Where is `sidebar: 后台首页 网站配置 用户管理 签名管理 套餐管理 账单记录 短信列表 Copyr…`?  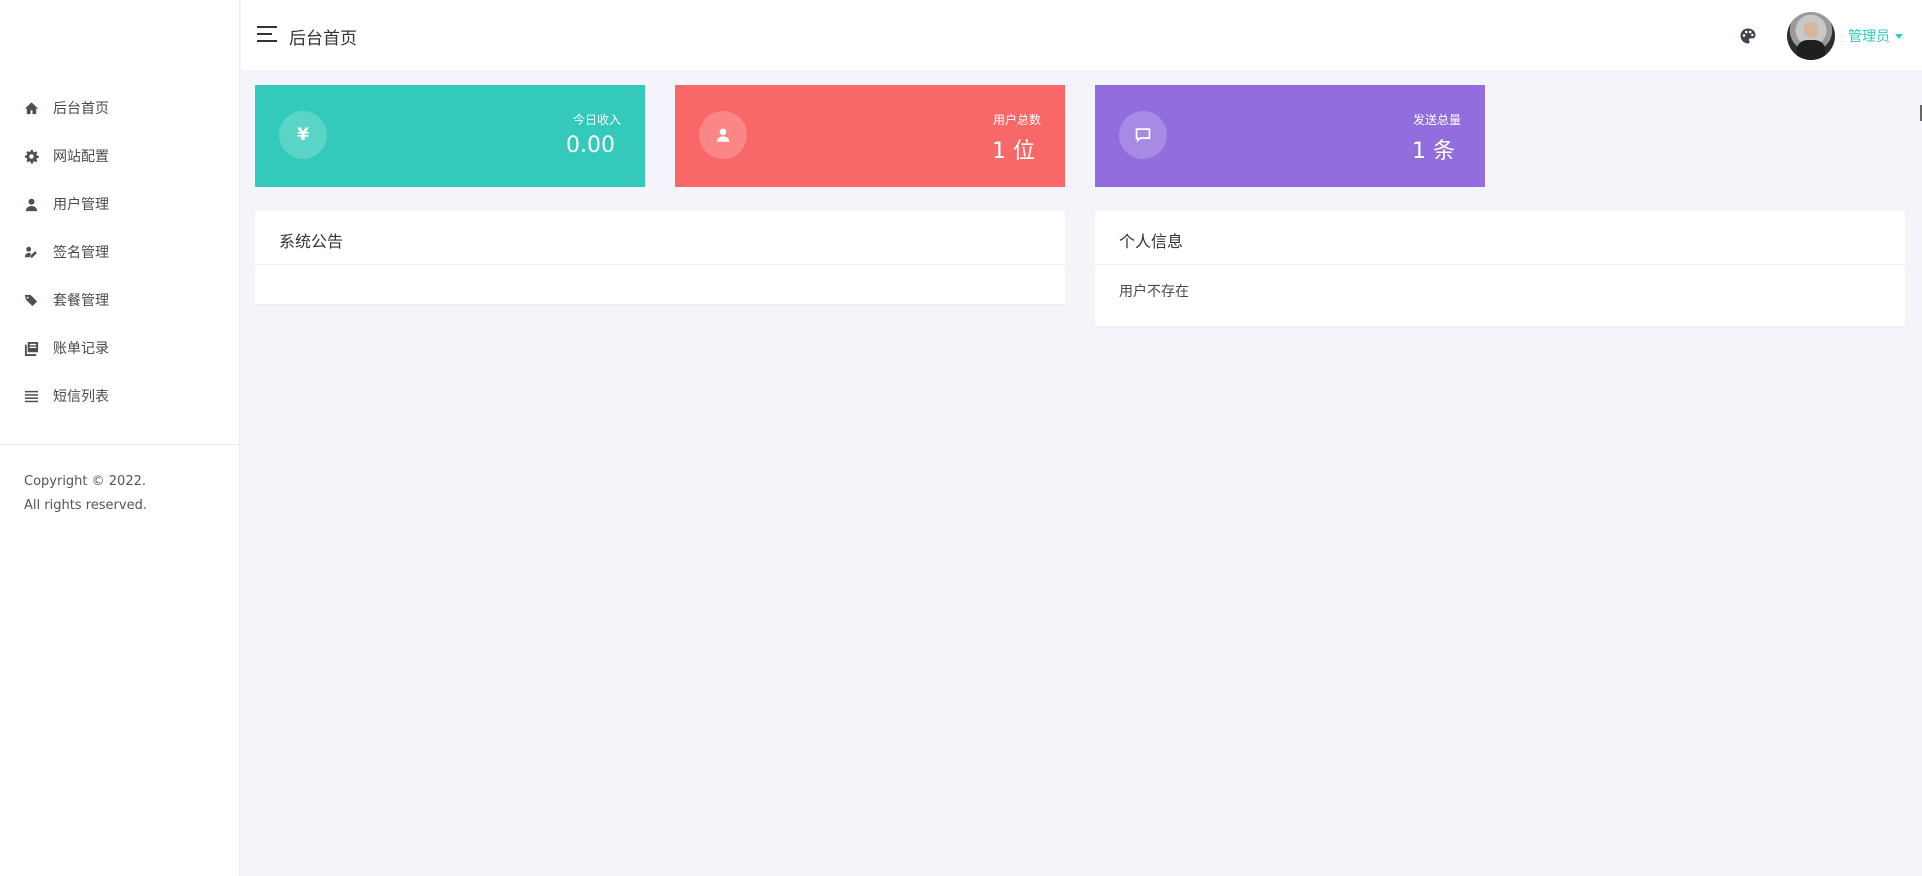 sidebar: 后台首页 网站配置 用户管理 签名管理 套餐管理 账单记录 短信列表 Copyr… is located at coordinates (120, 438).